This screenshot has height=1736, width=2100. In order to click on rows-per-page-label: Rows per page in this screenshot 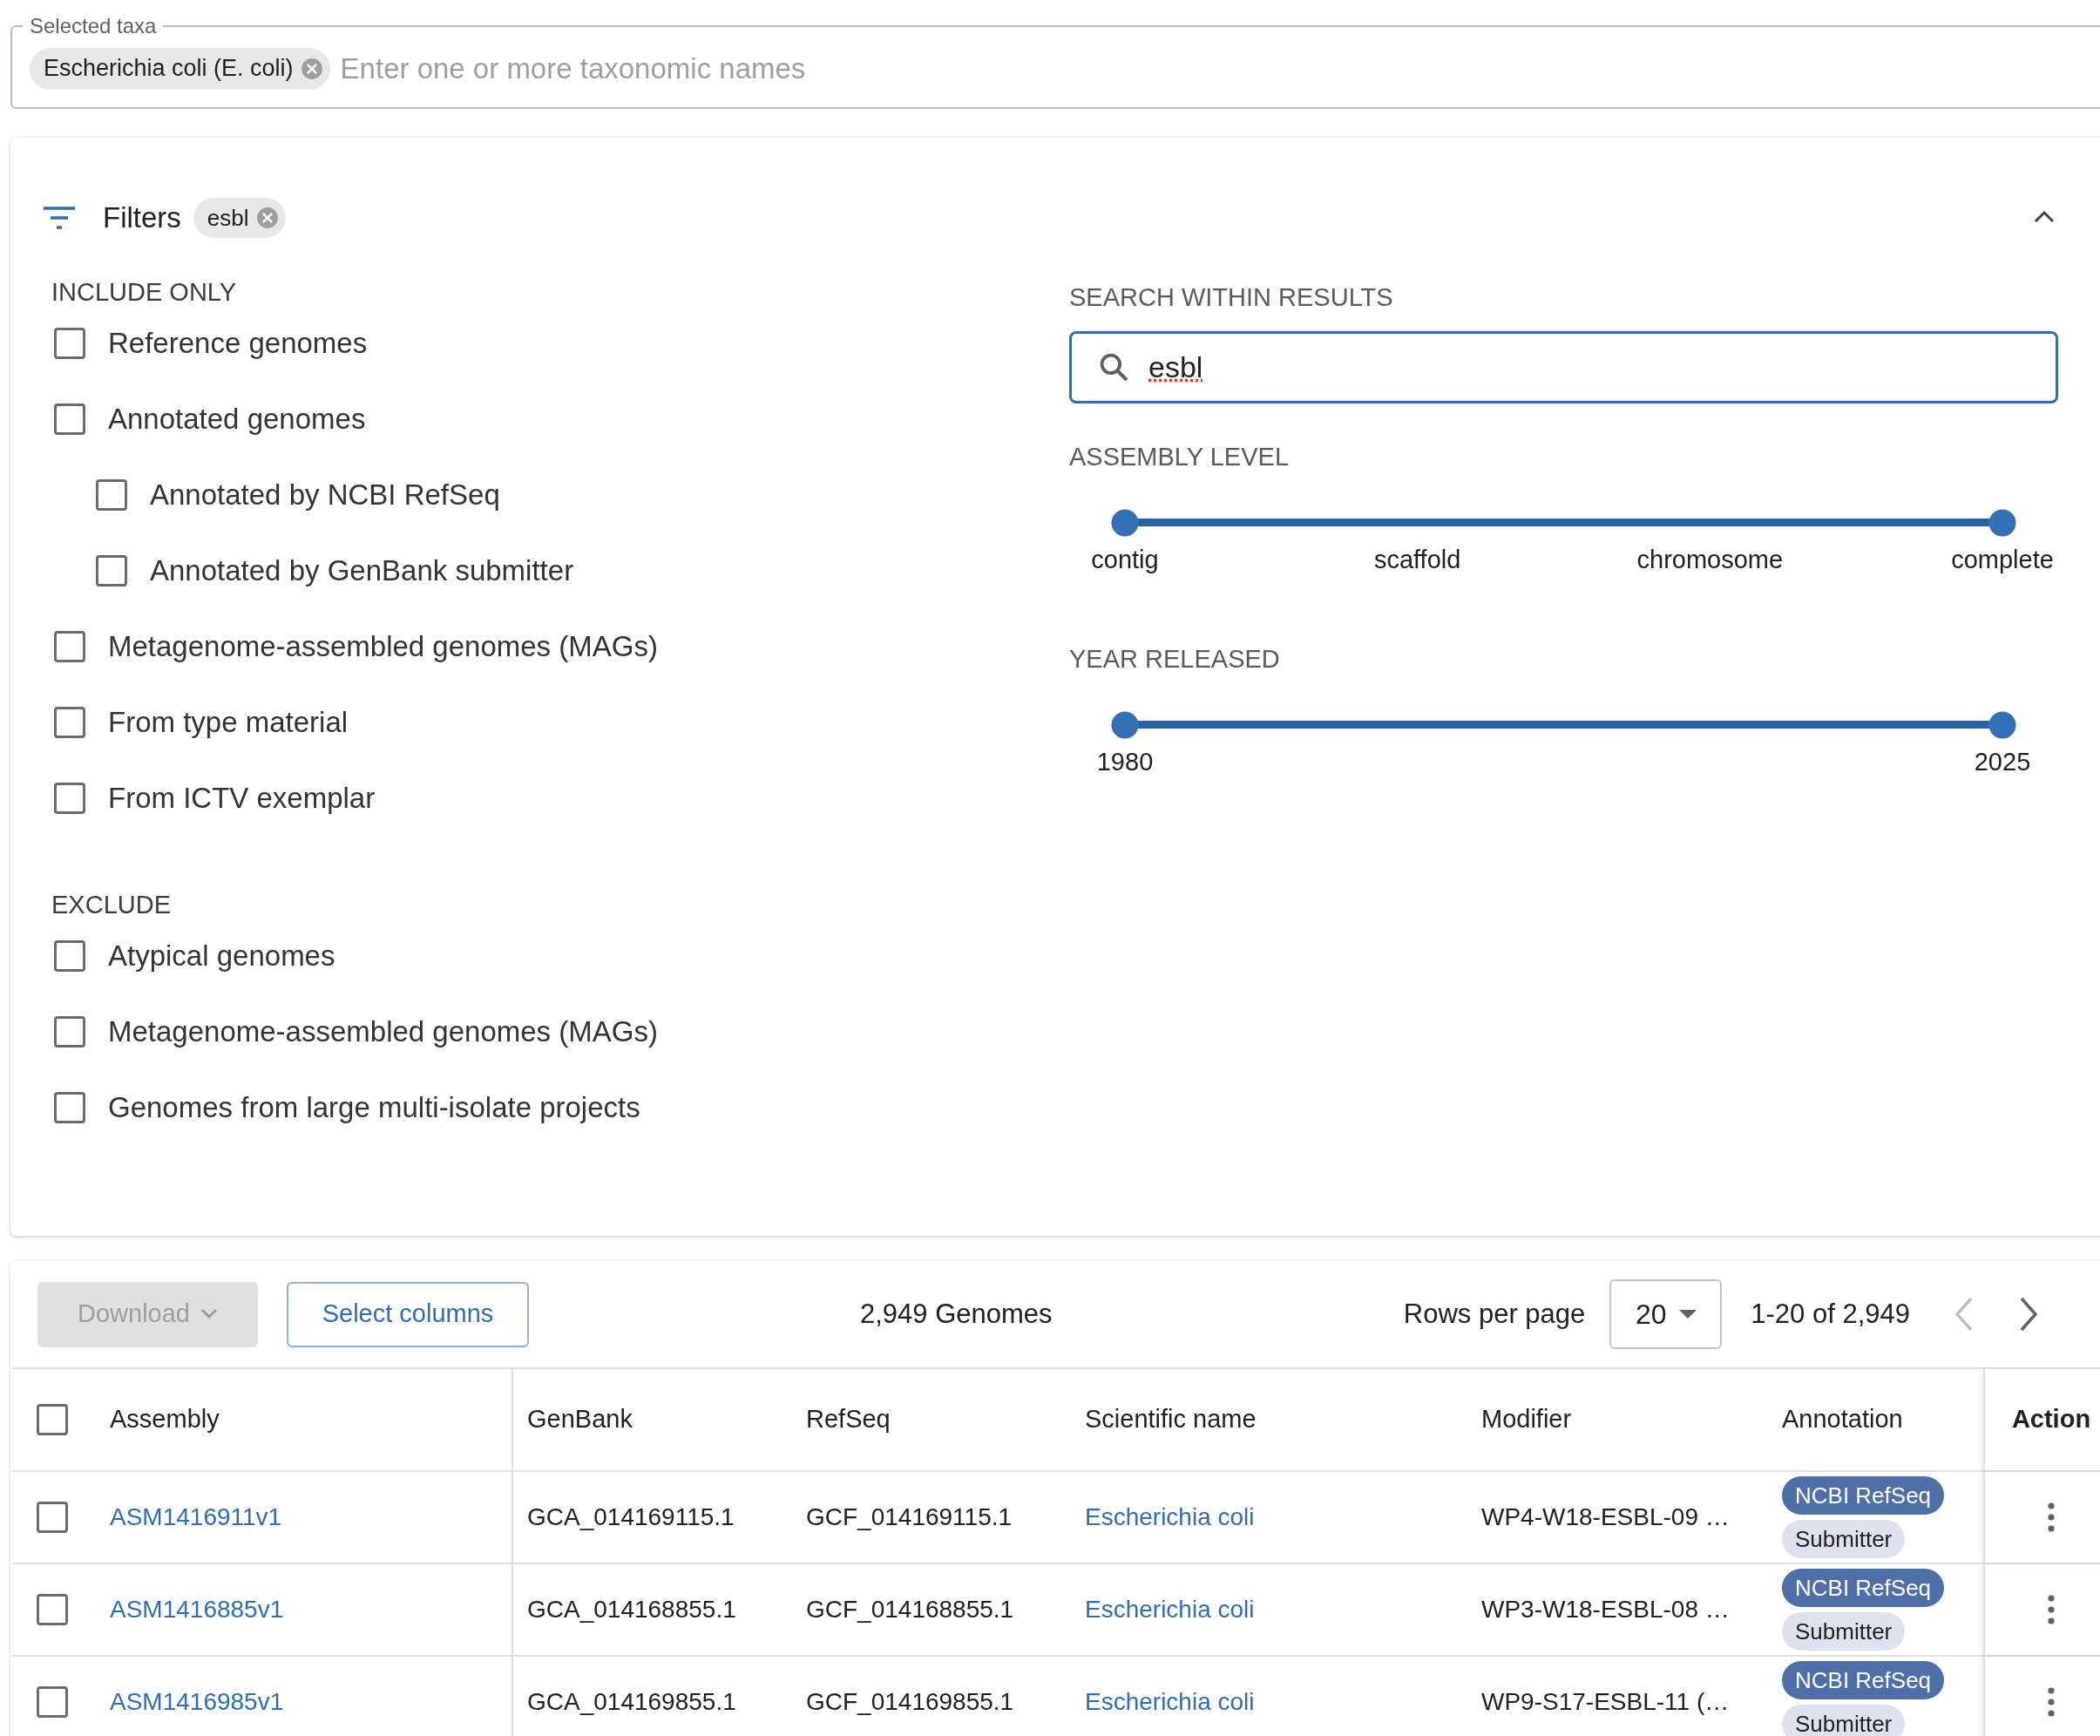, I will do `click(1494, 1314)`.